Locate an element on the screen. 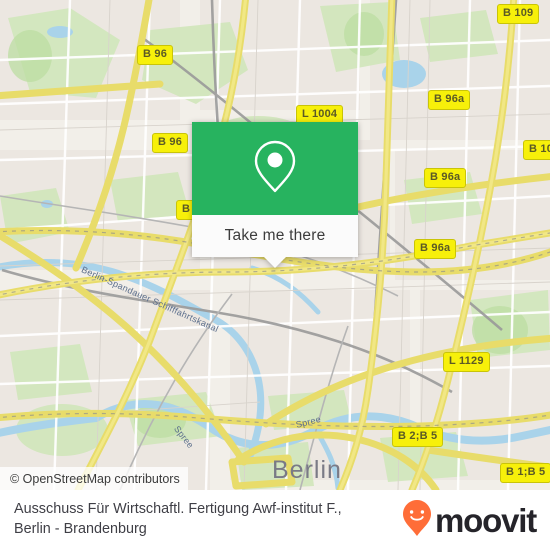  attribution-text: © OpenStreetMap contributors is located at coordinates (95, 478).